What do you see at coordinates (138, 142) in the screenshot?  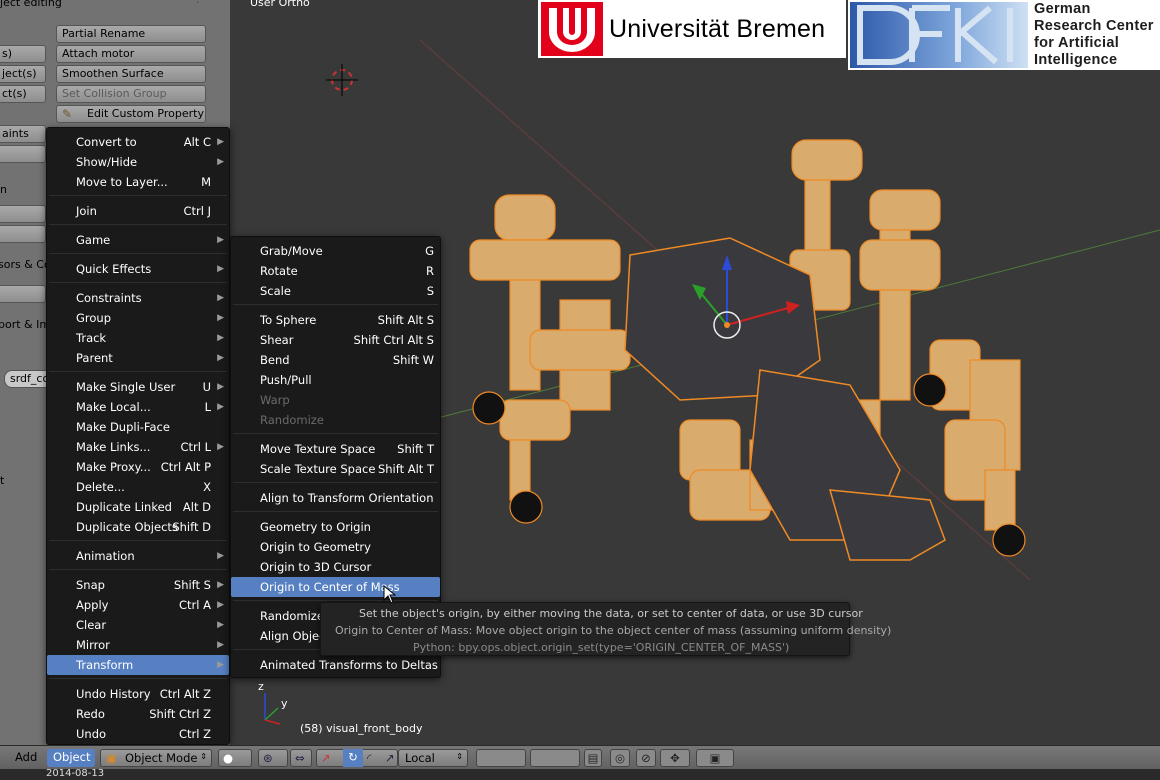 I see `menu-item-convert-to: Convert to Alt C ▶` at bounding box center [138, 142].